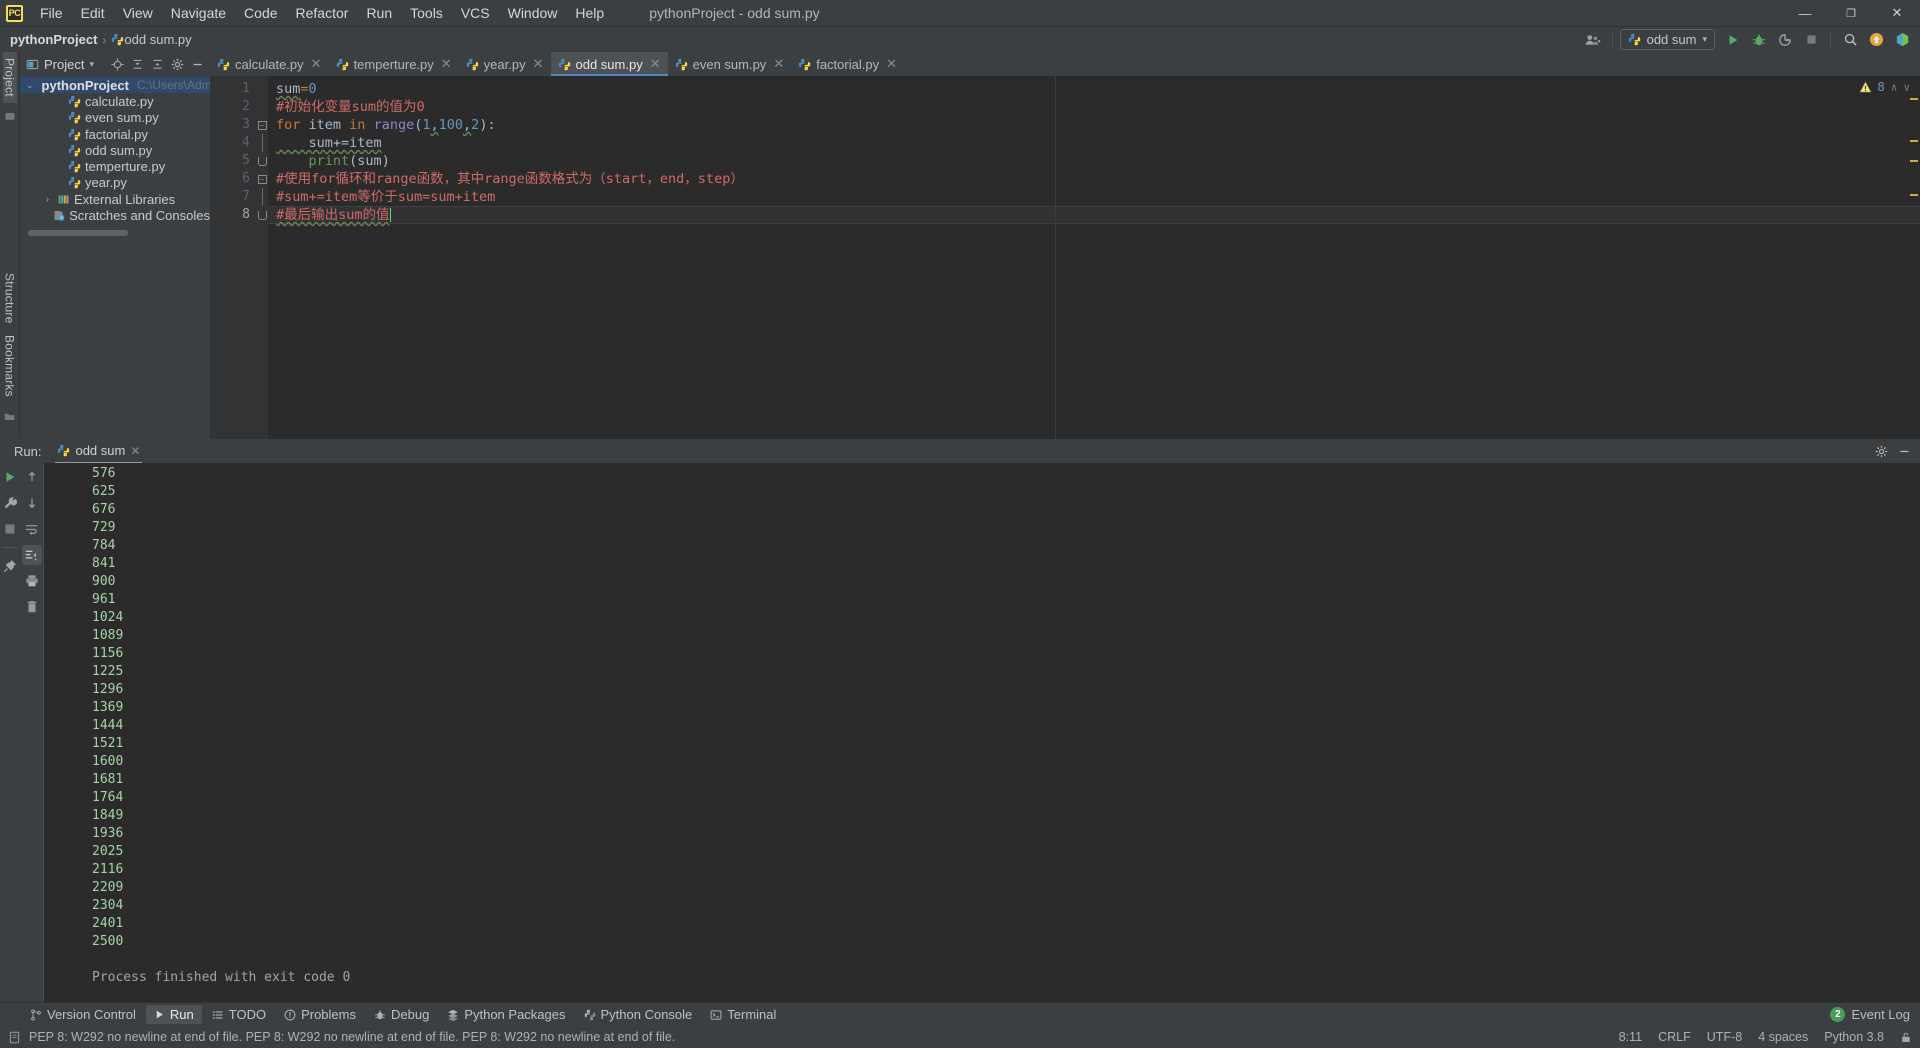  Describe the element at coordinates (262, 257) in the screenshot. I see `code-folding-gutter: − −` at that location.